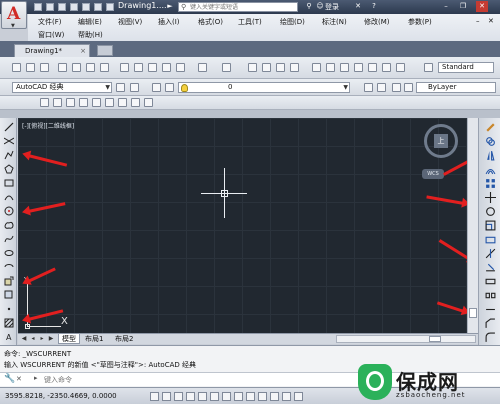  I want to click on redo-icon, so click(110, 7).